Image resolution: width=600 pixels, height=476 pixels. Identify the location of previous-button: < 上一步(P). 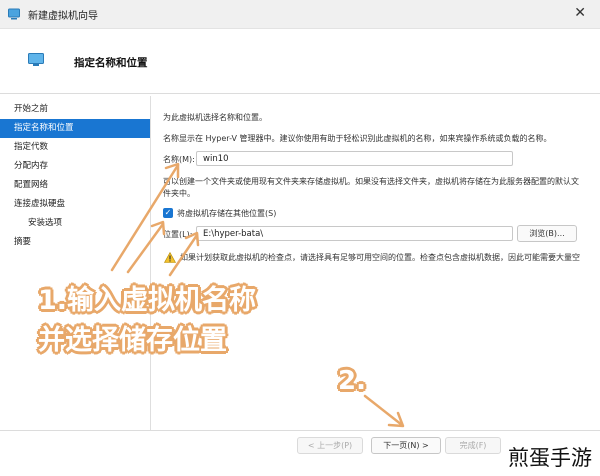
(330, 445).